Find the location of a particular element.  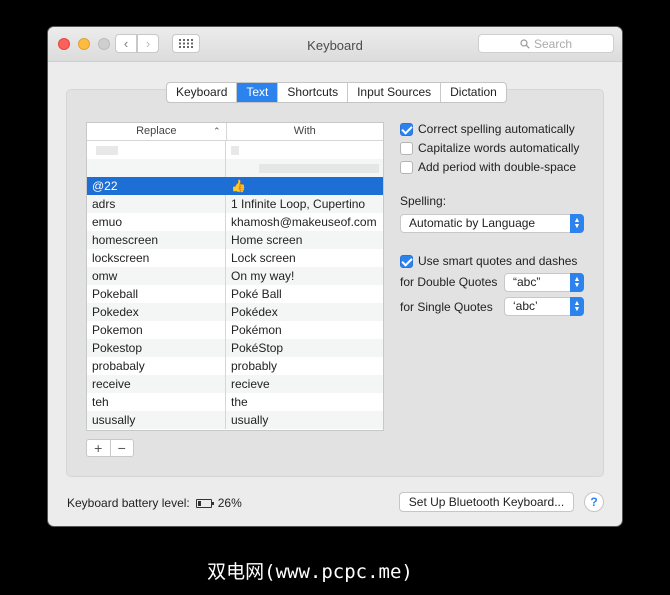

table-row: receive recieve is located at coordinates (235, 384).